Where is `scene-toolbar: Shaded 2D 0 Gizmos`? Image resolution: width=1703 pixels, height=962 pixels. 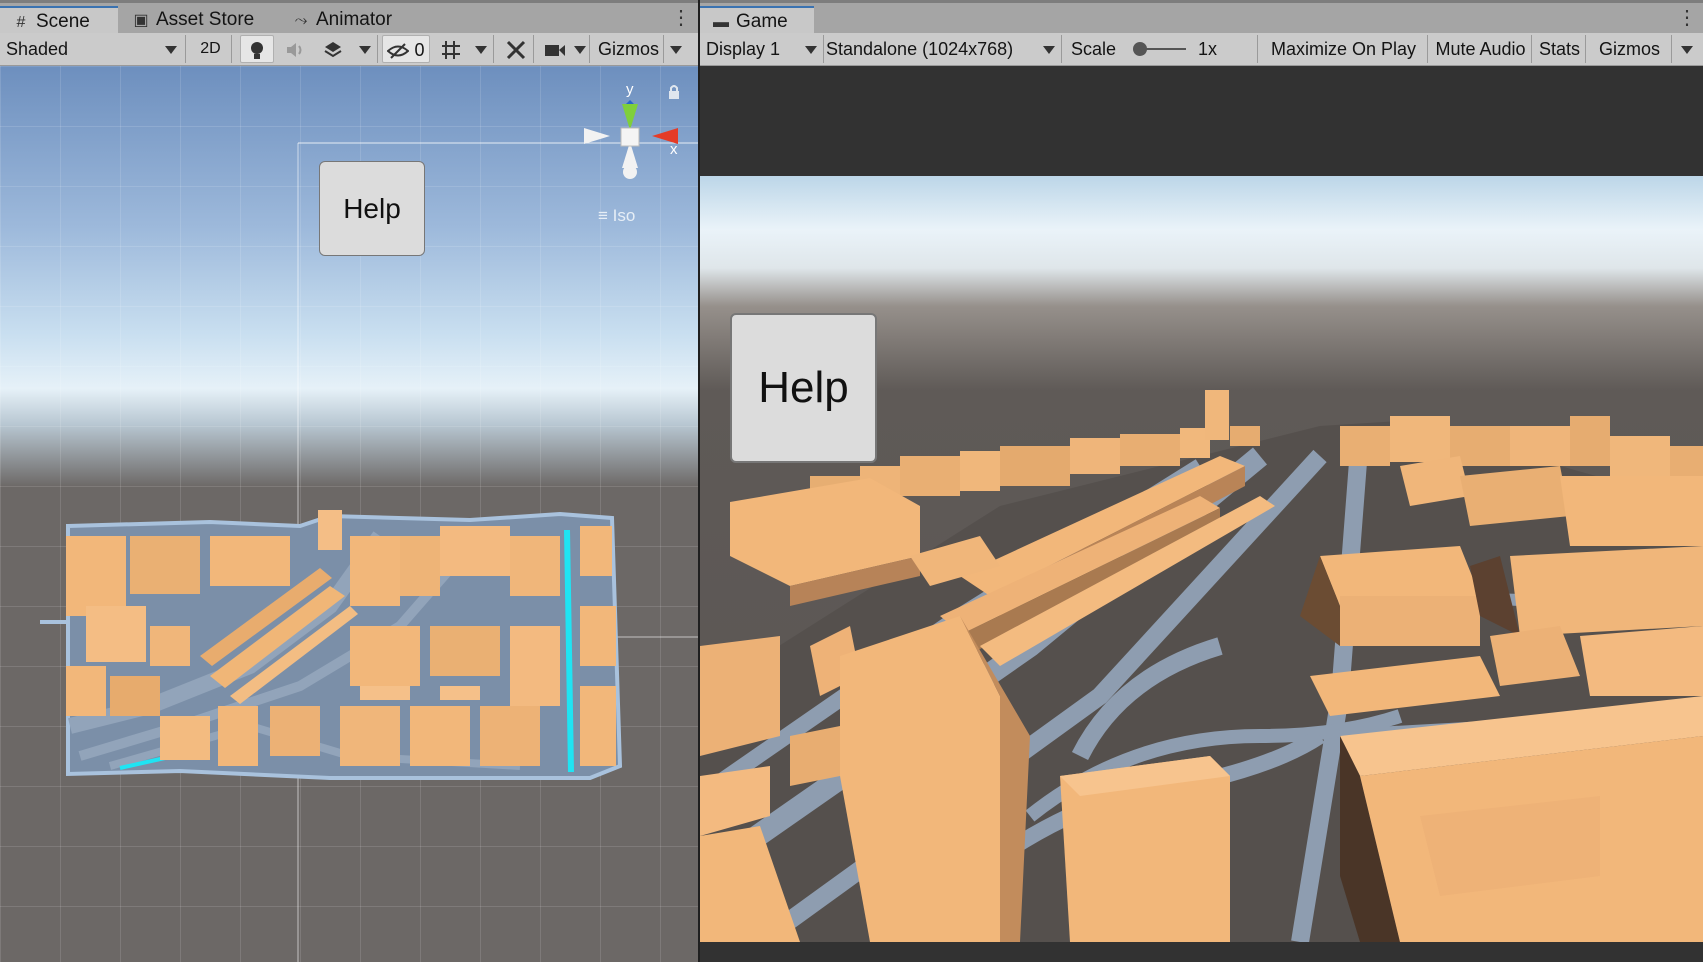
scene-toolbar: Shaded 2D 0 Gizmos is located at coordinates (349, 49).